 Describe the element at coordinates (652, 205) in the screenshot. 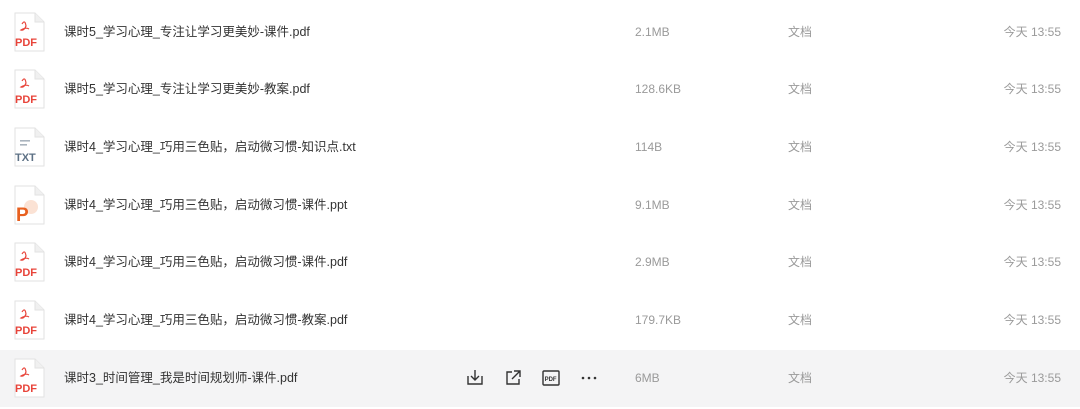

I see `file-size: 9.1MB` at that location.